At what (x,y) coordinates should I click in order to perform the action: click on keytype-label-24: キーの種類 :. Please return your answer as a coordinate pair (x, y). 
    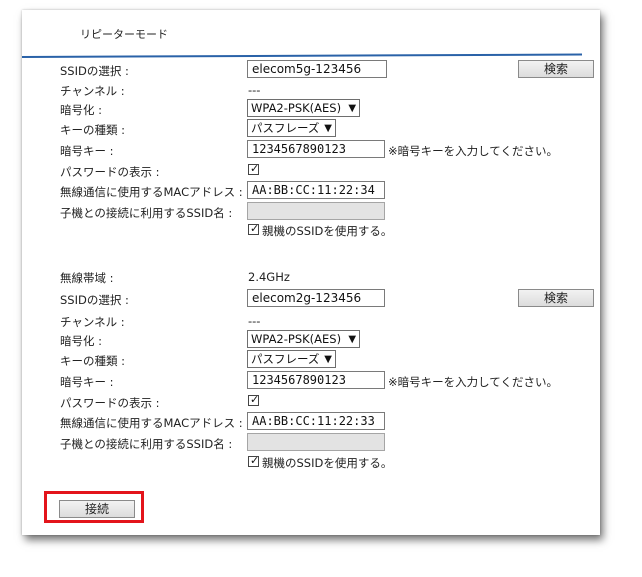
    Looking at the image, I should click on (93, 361).